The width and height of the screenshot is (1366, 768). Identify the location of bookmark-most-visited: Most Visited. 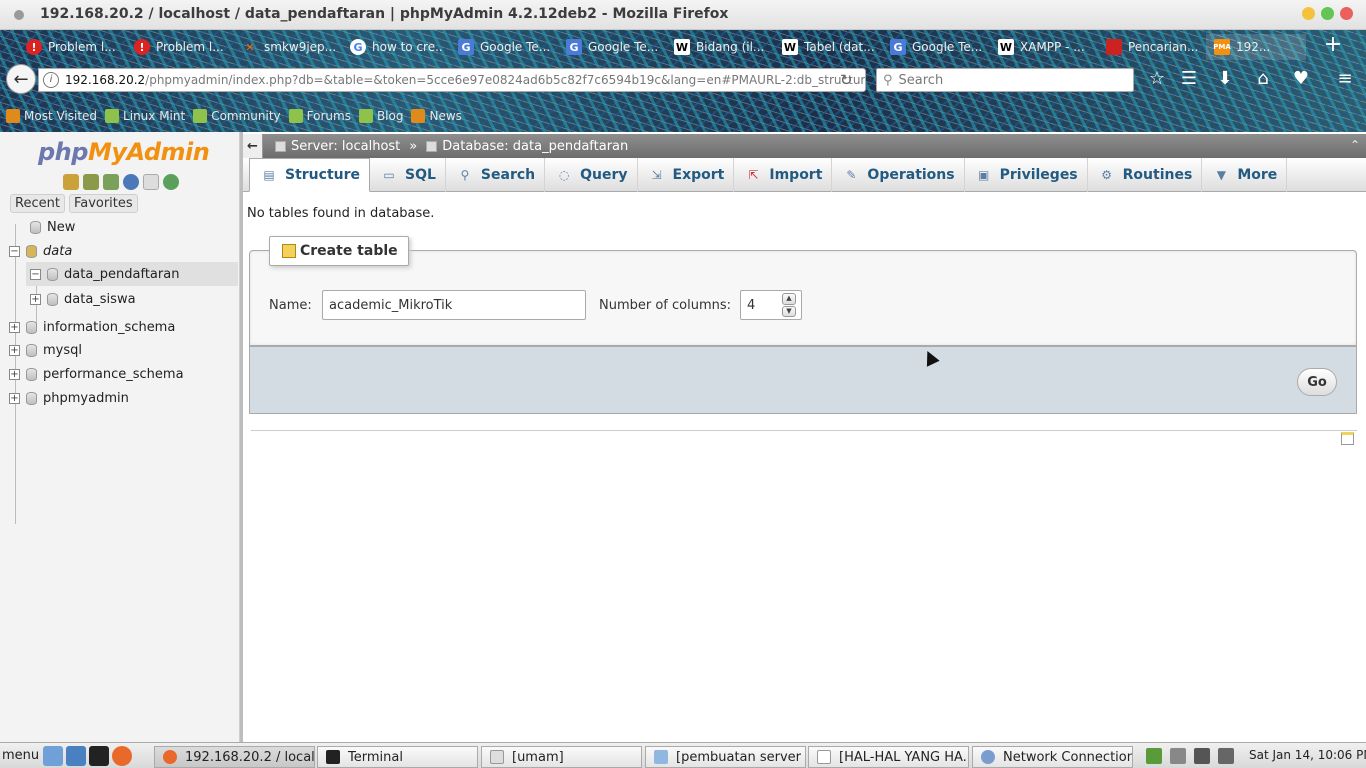
(51, 116).